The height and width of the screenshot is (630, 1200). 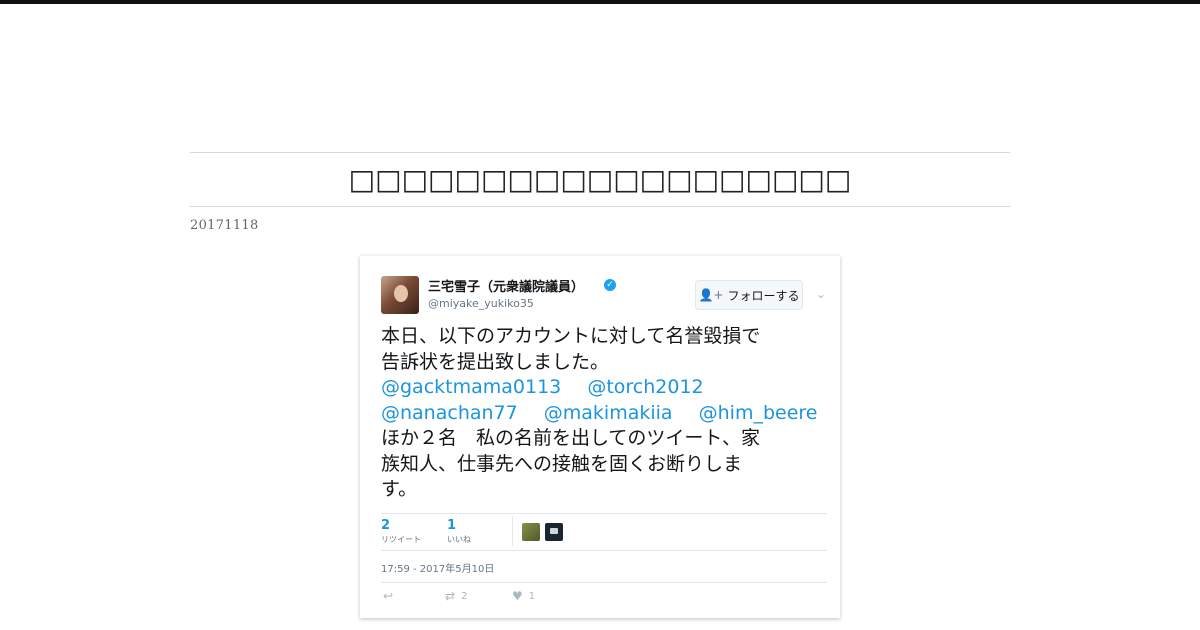 I want to click on mention-link: @makimakiia, so click(x=608, y=413).